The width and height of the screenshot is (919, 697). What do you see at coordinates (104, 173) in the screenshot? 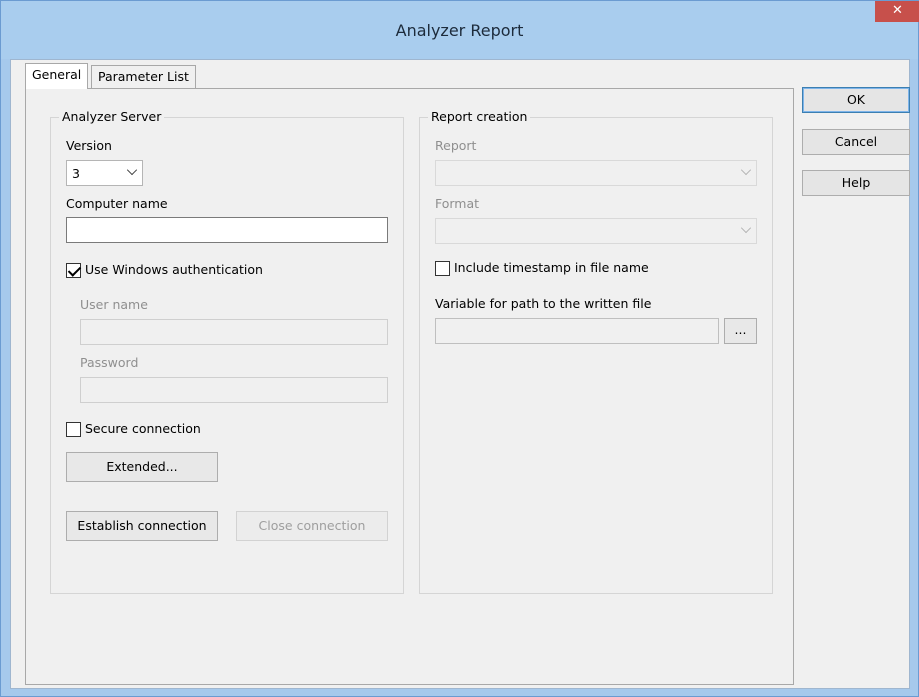
I see `version-select: 3` at bounding box center [104, 173].